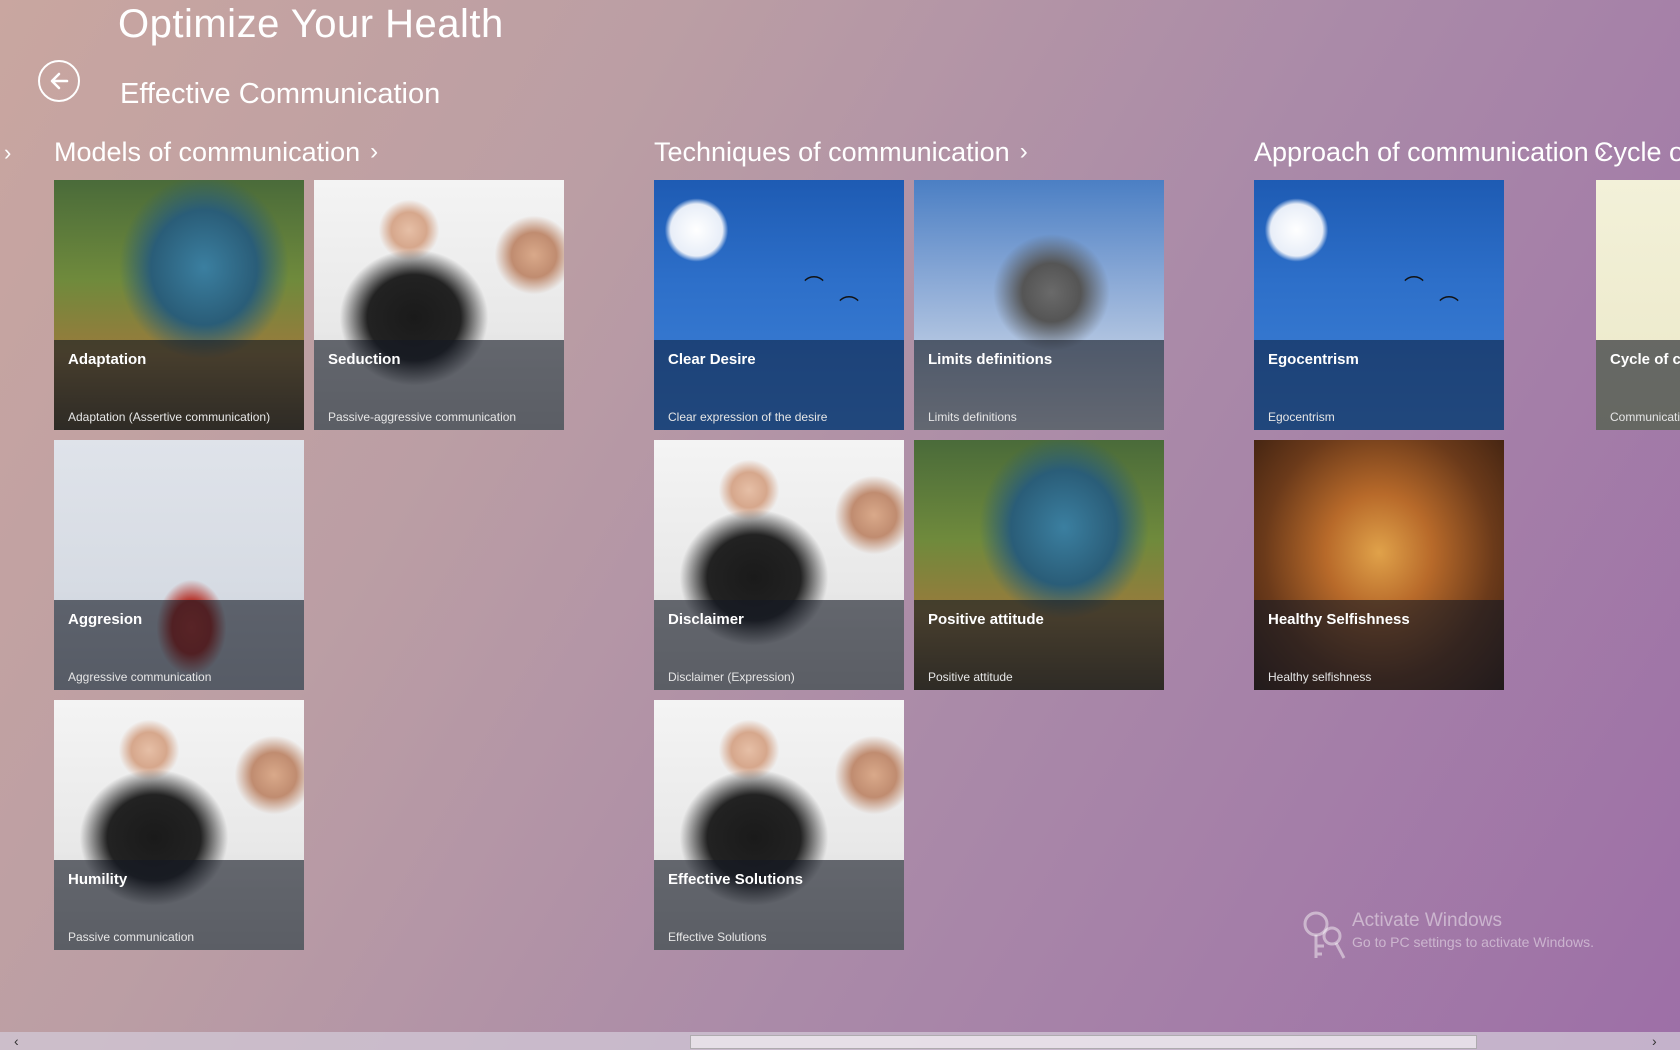 This screenshot has height=1050, width=1680. I want to click on tile-aggresion: Aggresion Aggressive communication, so click(179, 565).